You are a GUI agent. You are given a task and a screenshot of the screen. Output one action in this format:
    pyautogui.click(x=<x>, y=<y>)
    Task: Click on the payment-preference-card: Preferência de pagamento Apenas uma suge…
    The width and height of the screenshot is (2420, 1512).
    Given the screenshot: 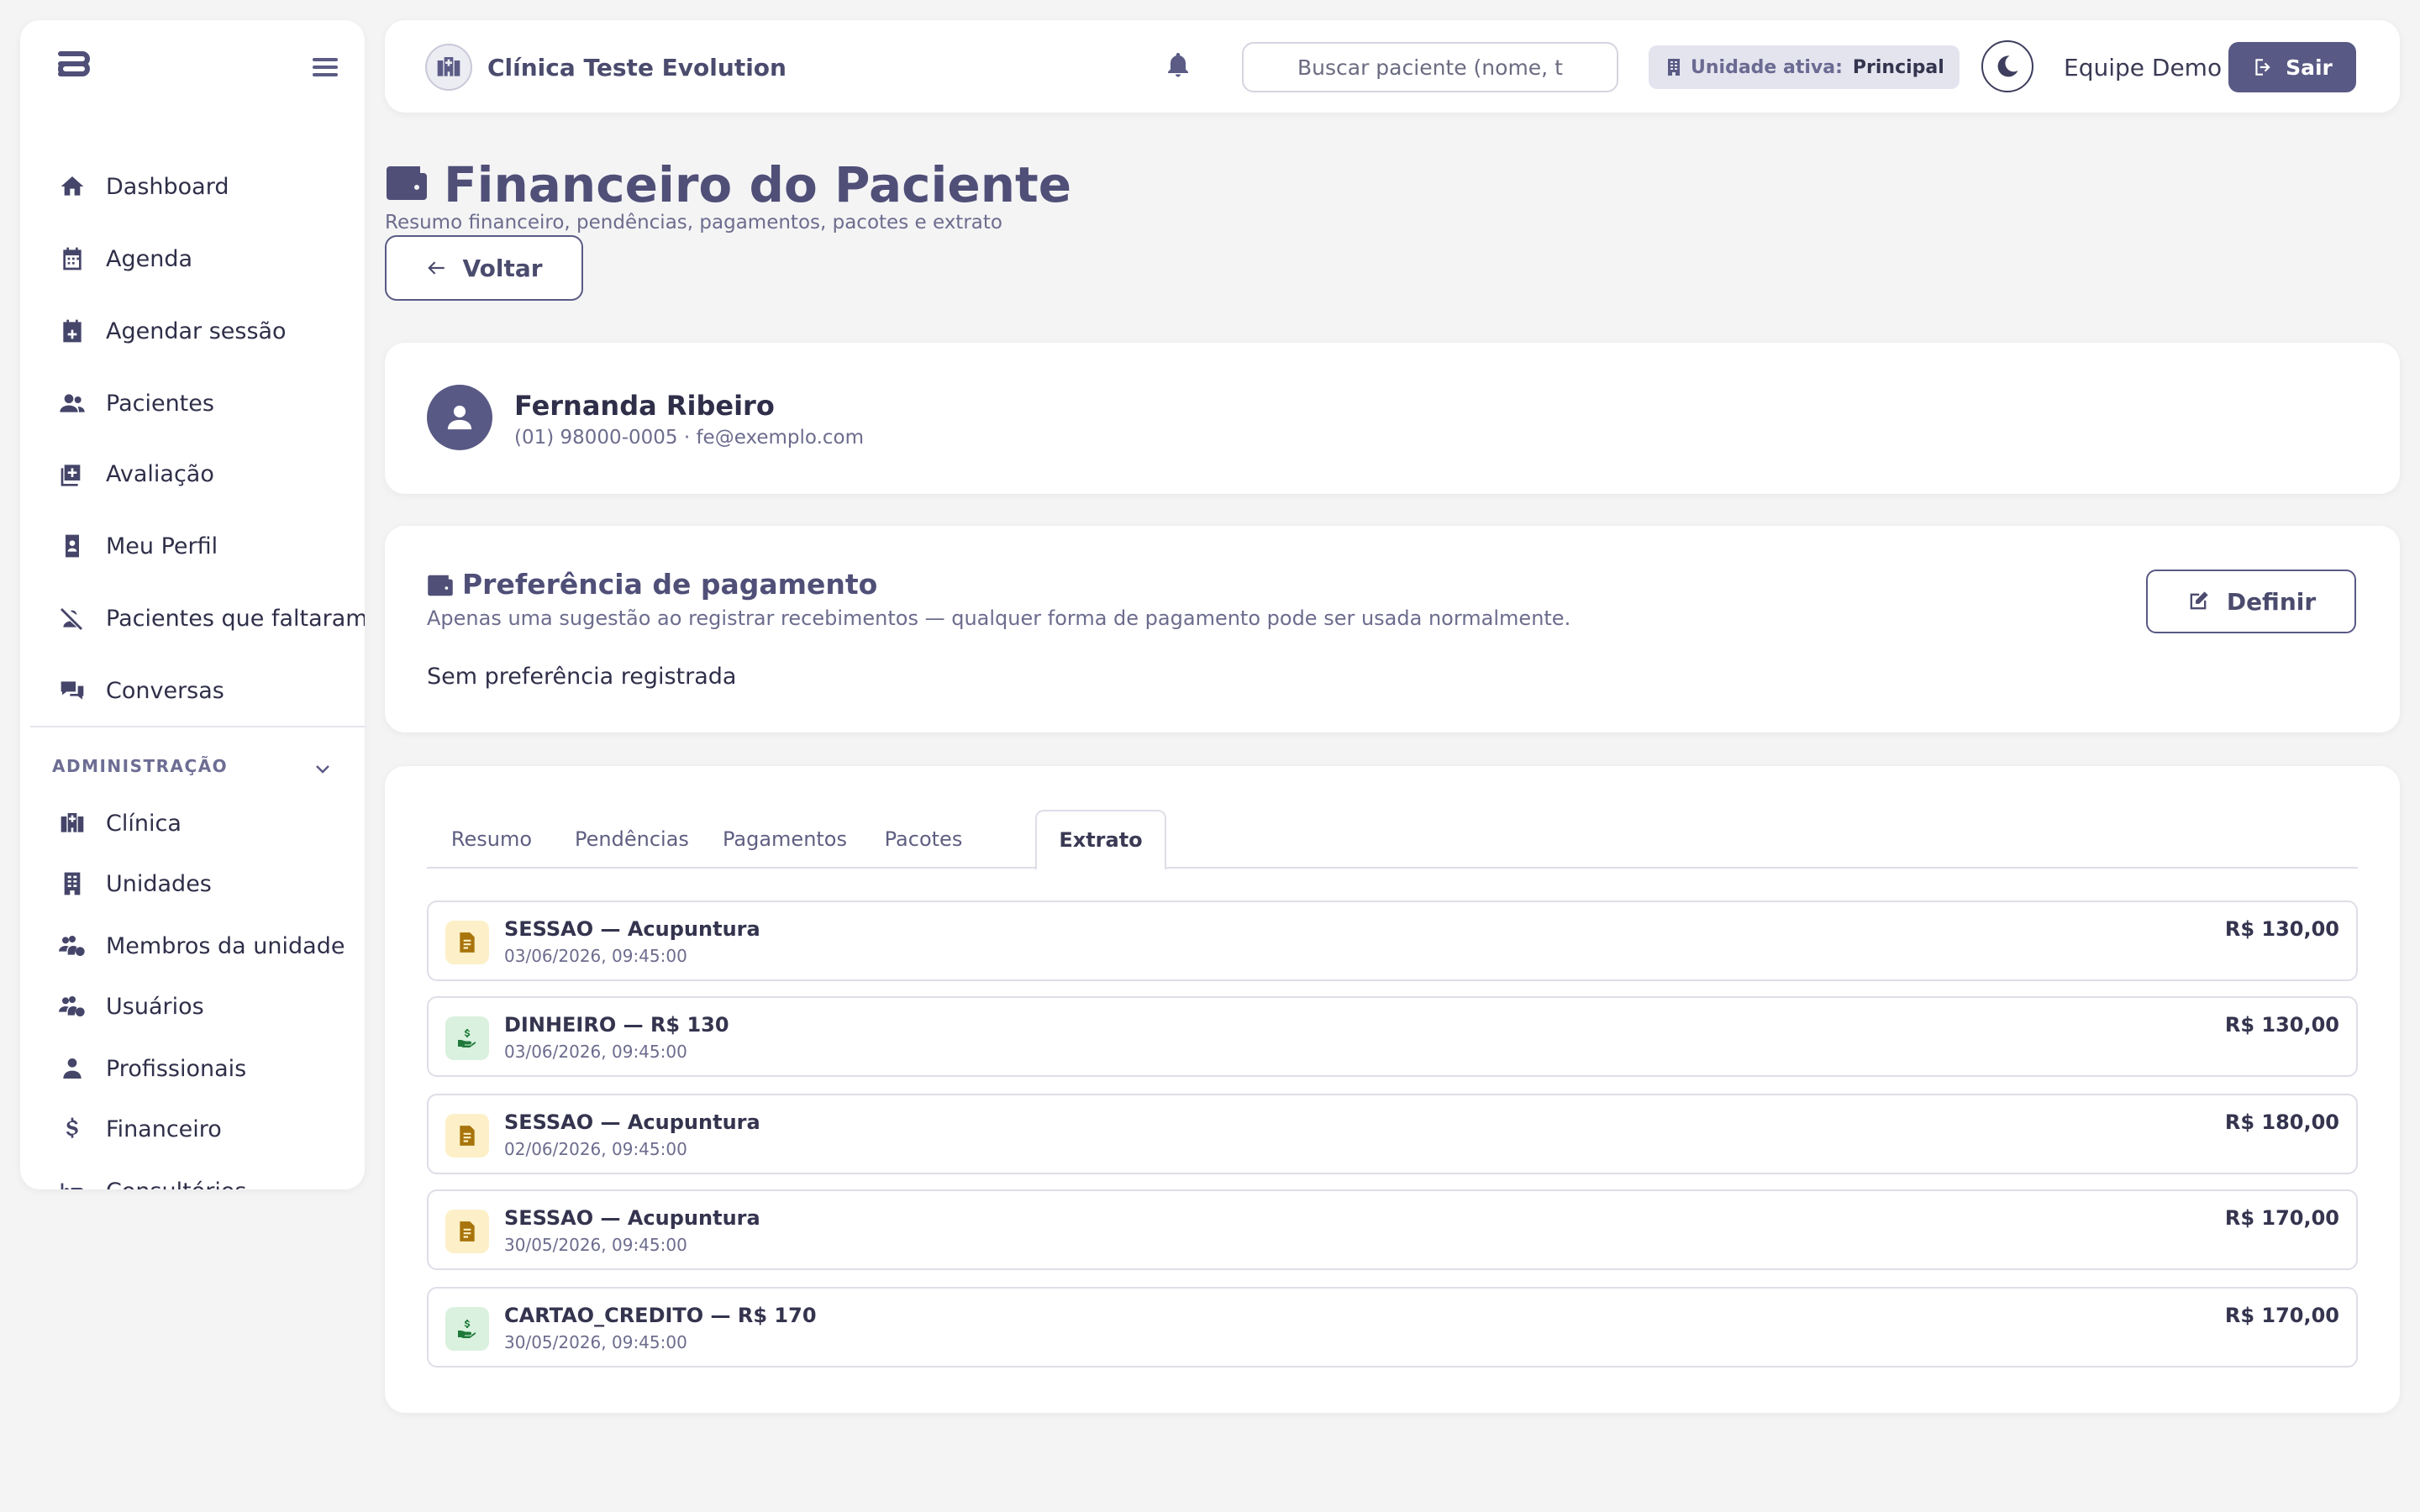 What is the action you would take?
    pyautogui.click(x=1392, y=629)
    